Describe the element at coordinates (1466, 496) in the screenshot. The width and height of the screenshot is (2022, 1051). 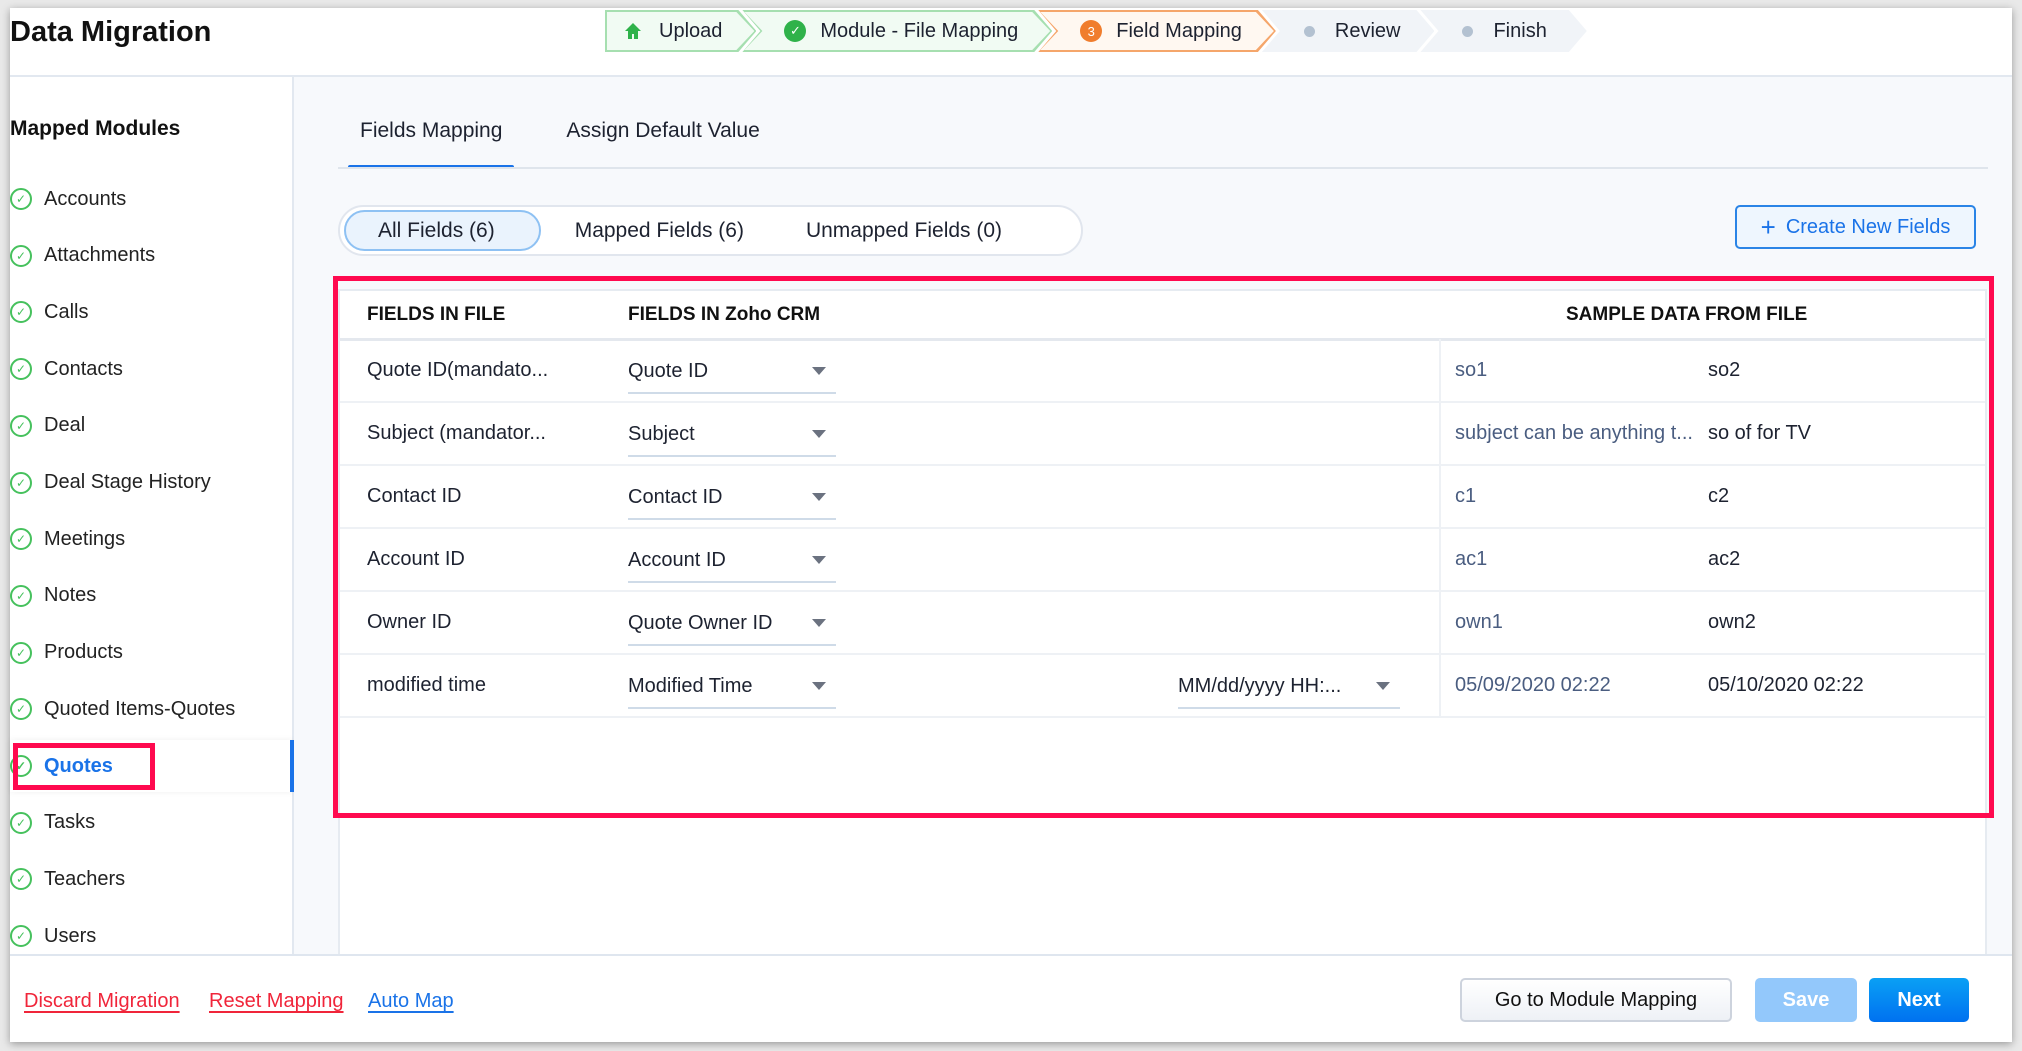
I see `sample-value-1: c1` at that location.